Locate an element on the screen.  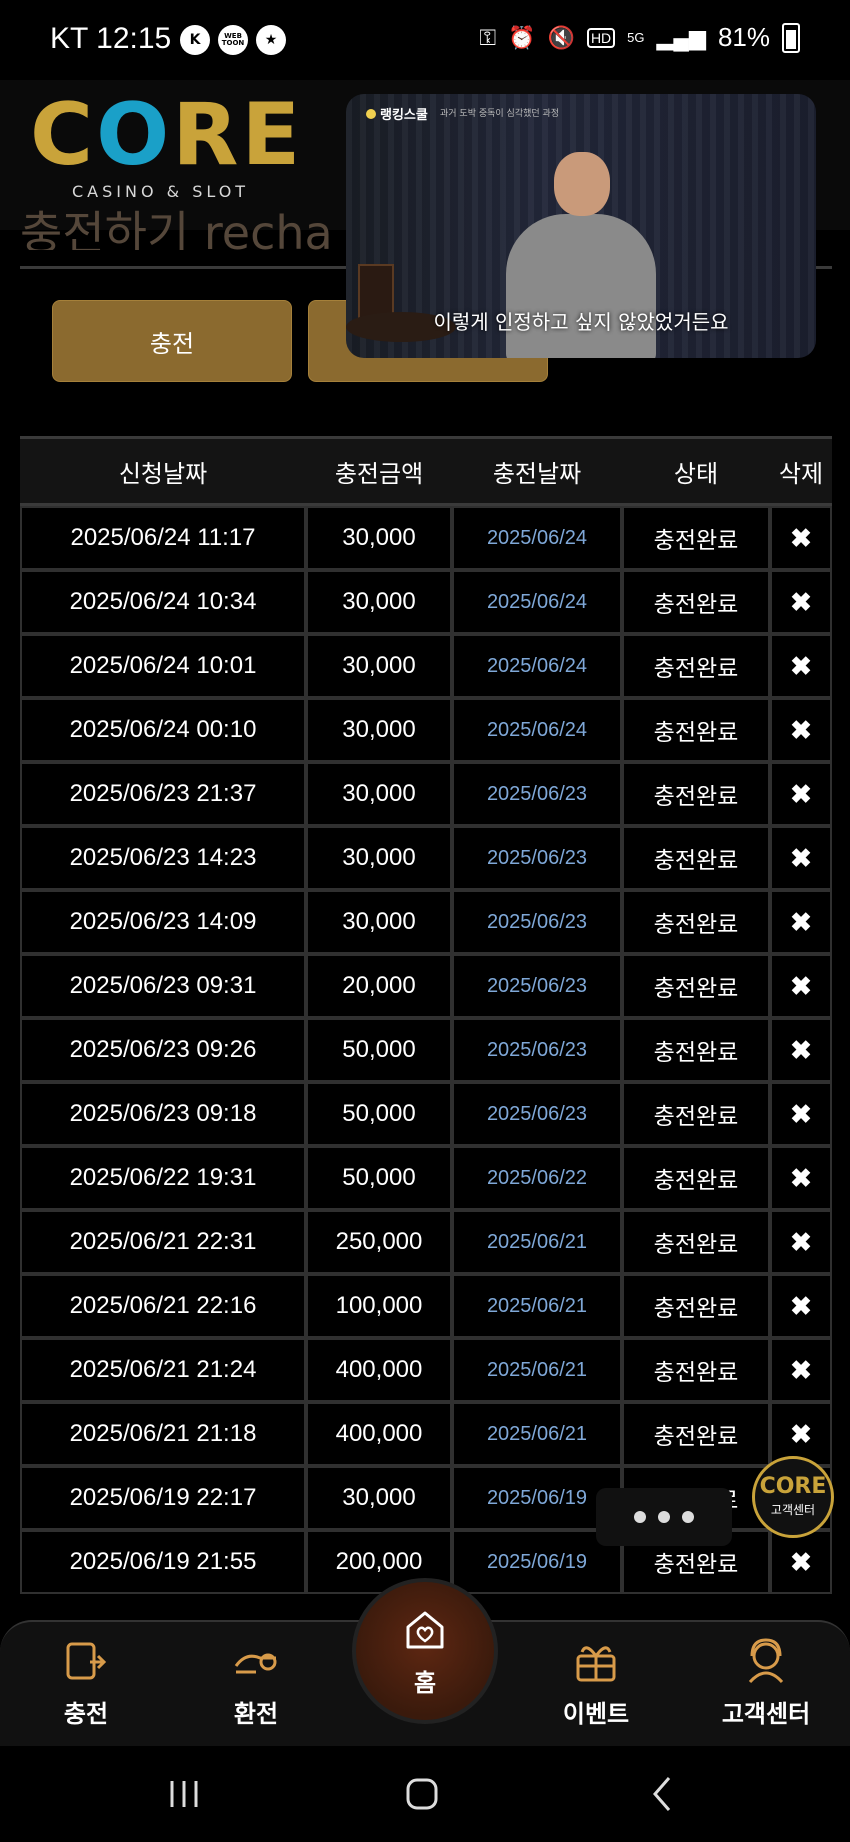
table-row: 2025/06/23 09:31 20,000 2025/06/23 충전완료 ✖ is located at coordinates (426, 986).